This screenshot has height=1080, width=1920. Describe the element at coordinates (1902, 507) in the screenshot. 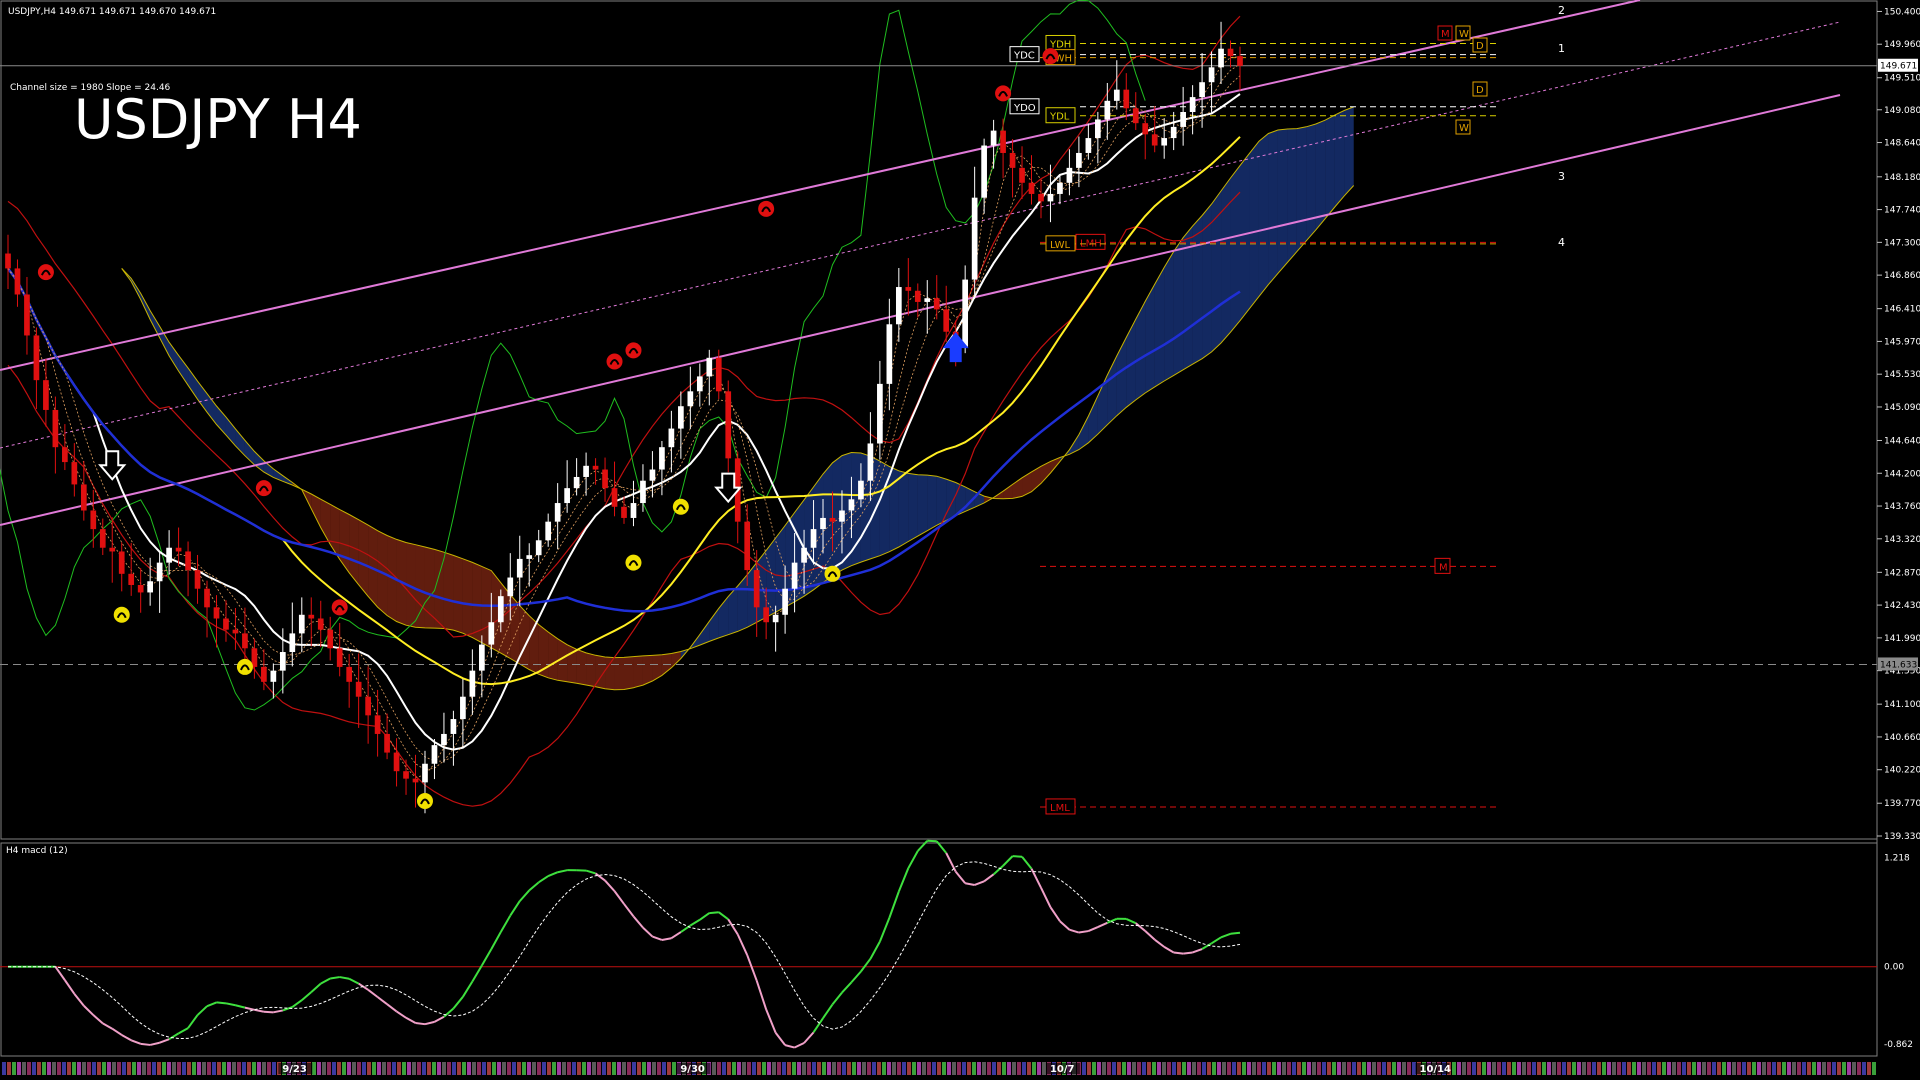

I see `price-tick-label: 143.760` at that location.